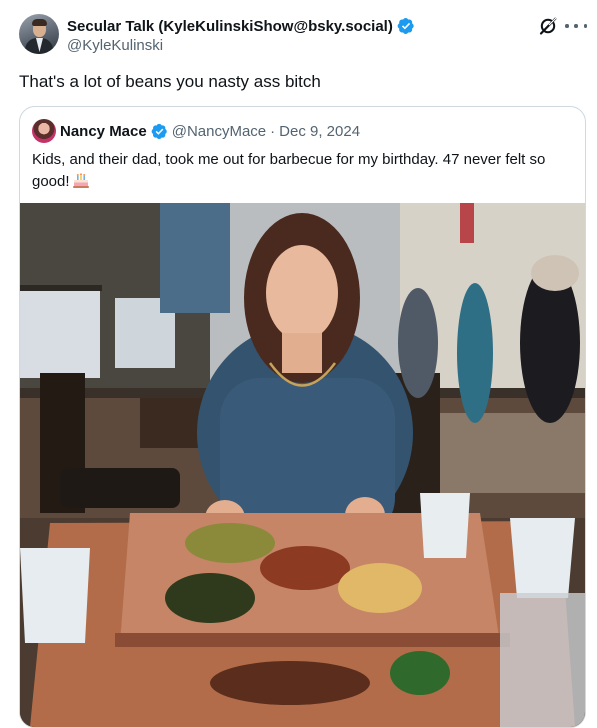  Describe the element at coordinates (115, 45) in the screenshot. I see `author-handle: @KyleKulinski` at that location.